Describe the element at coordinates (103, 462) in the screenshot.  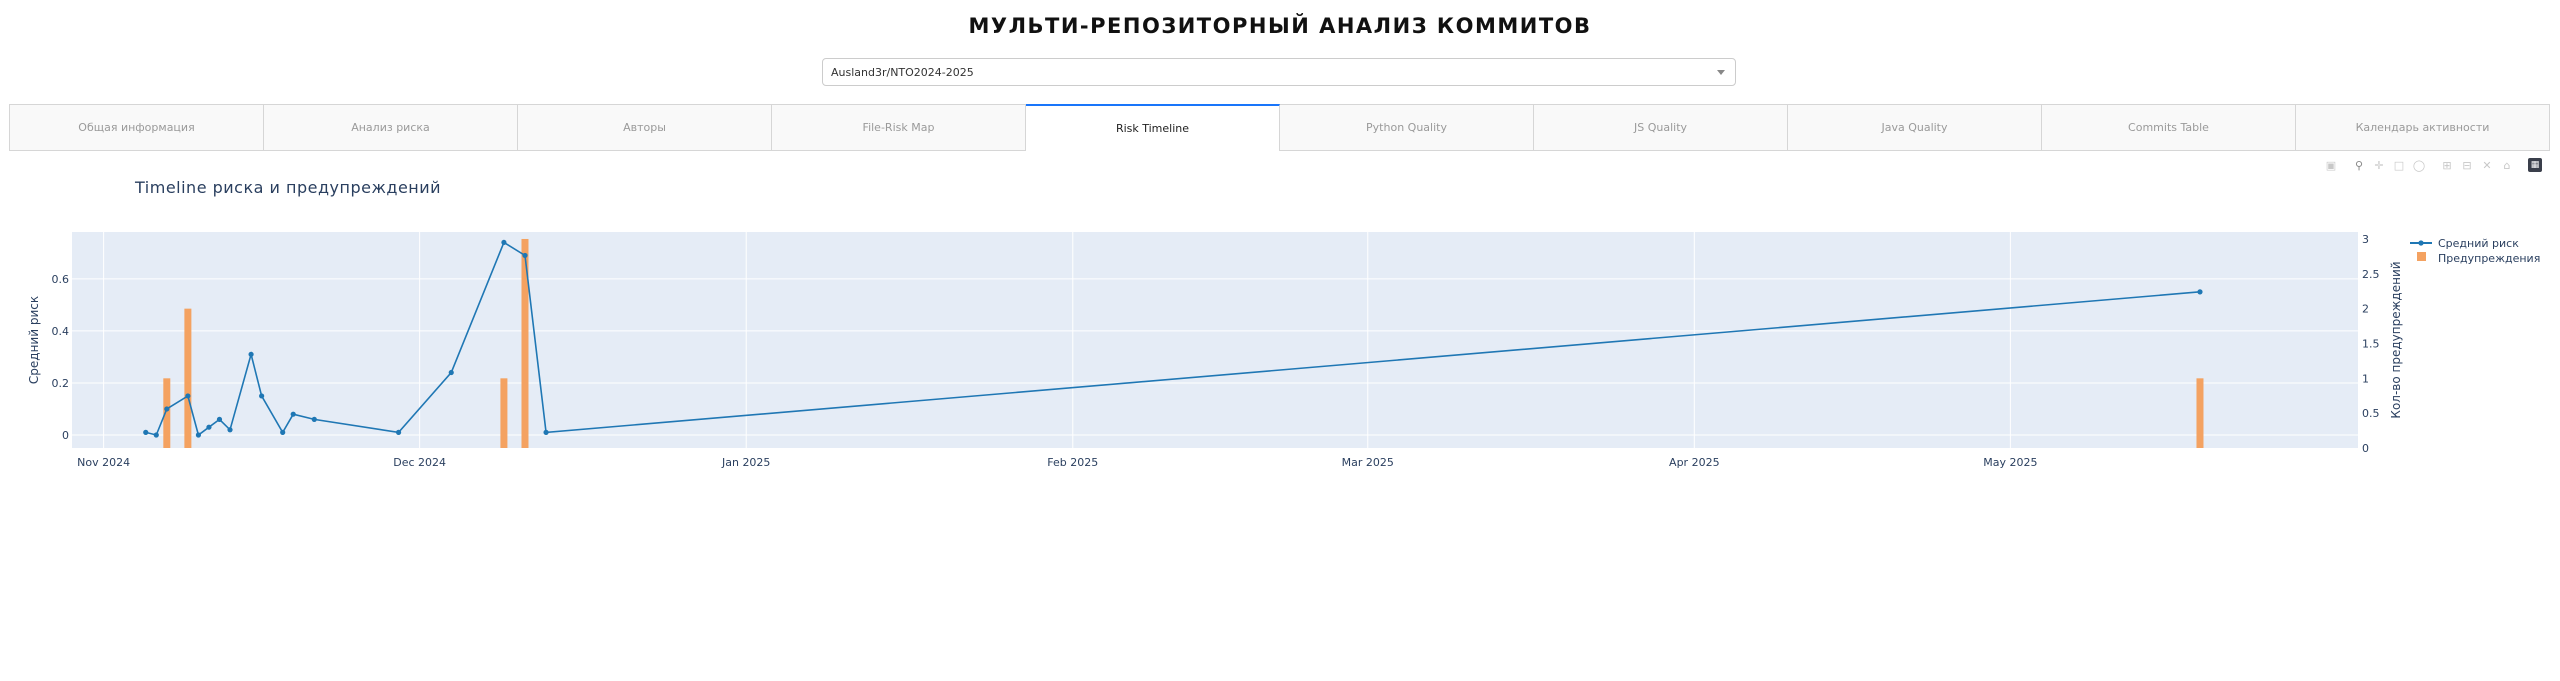
I see `x-tick-label: Nov 2024` at that location.